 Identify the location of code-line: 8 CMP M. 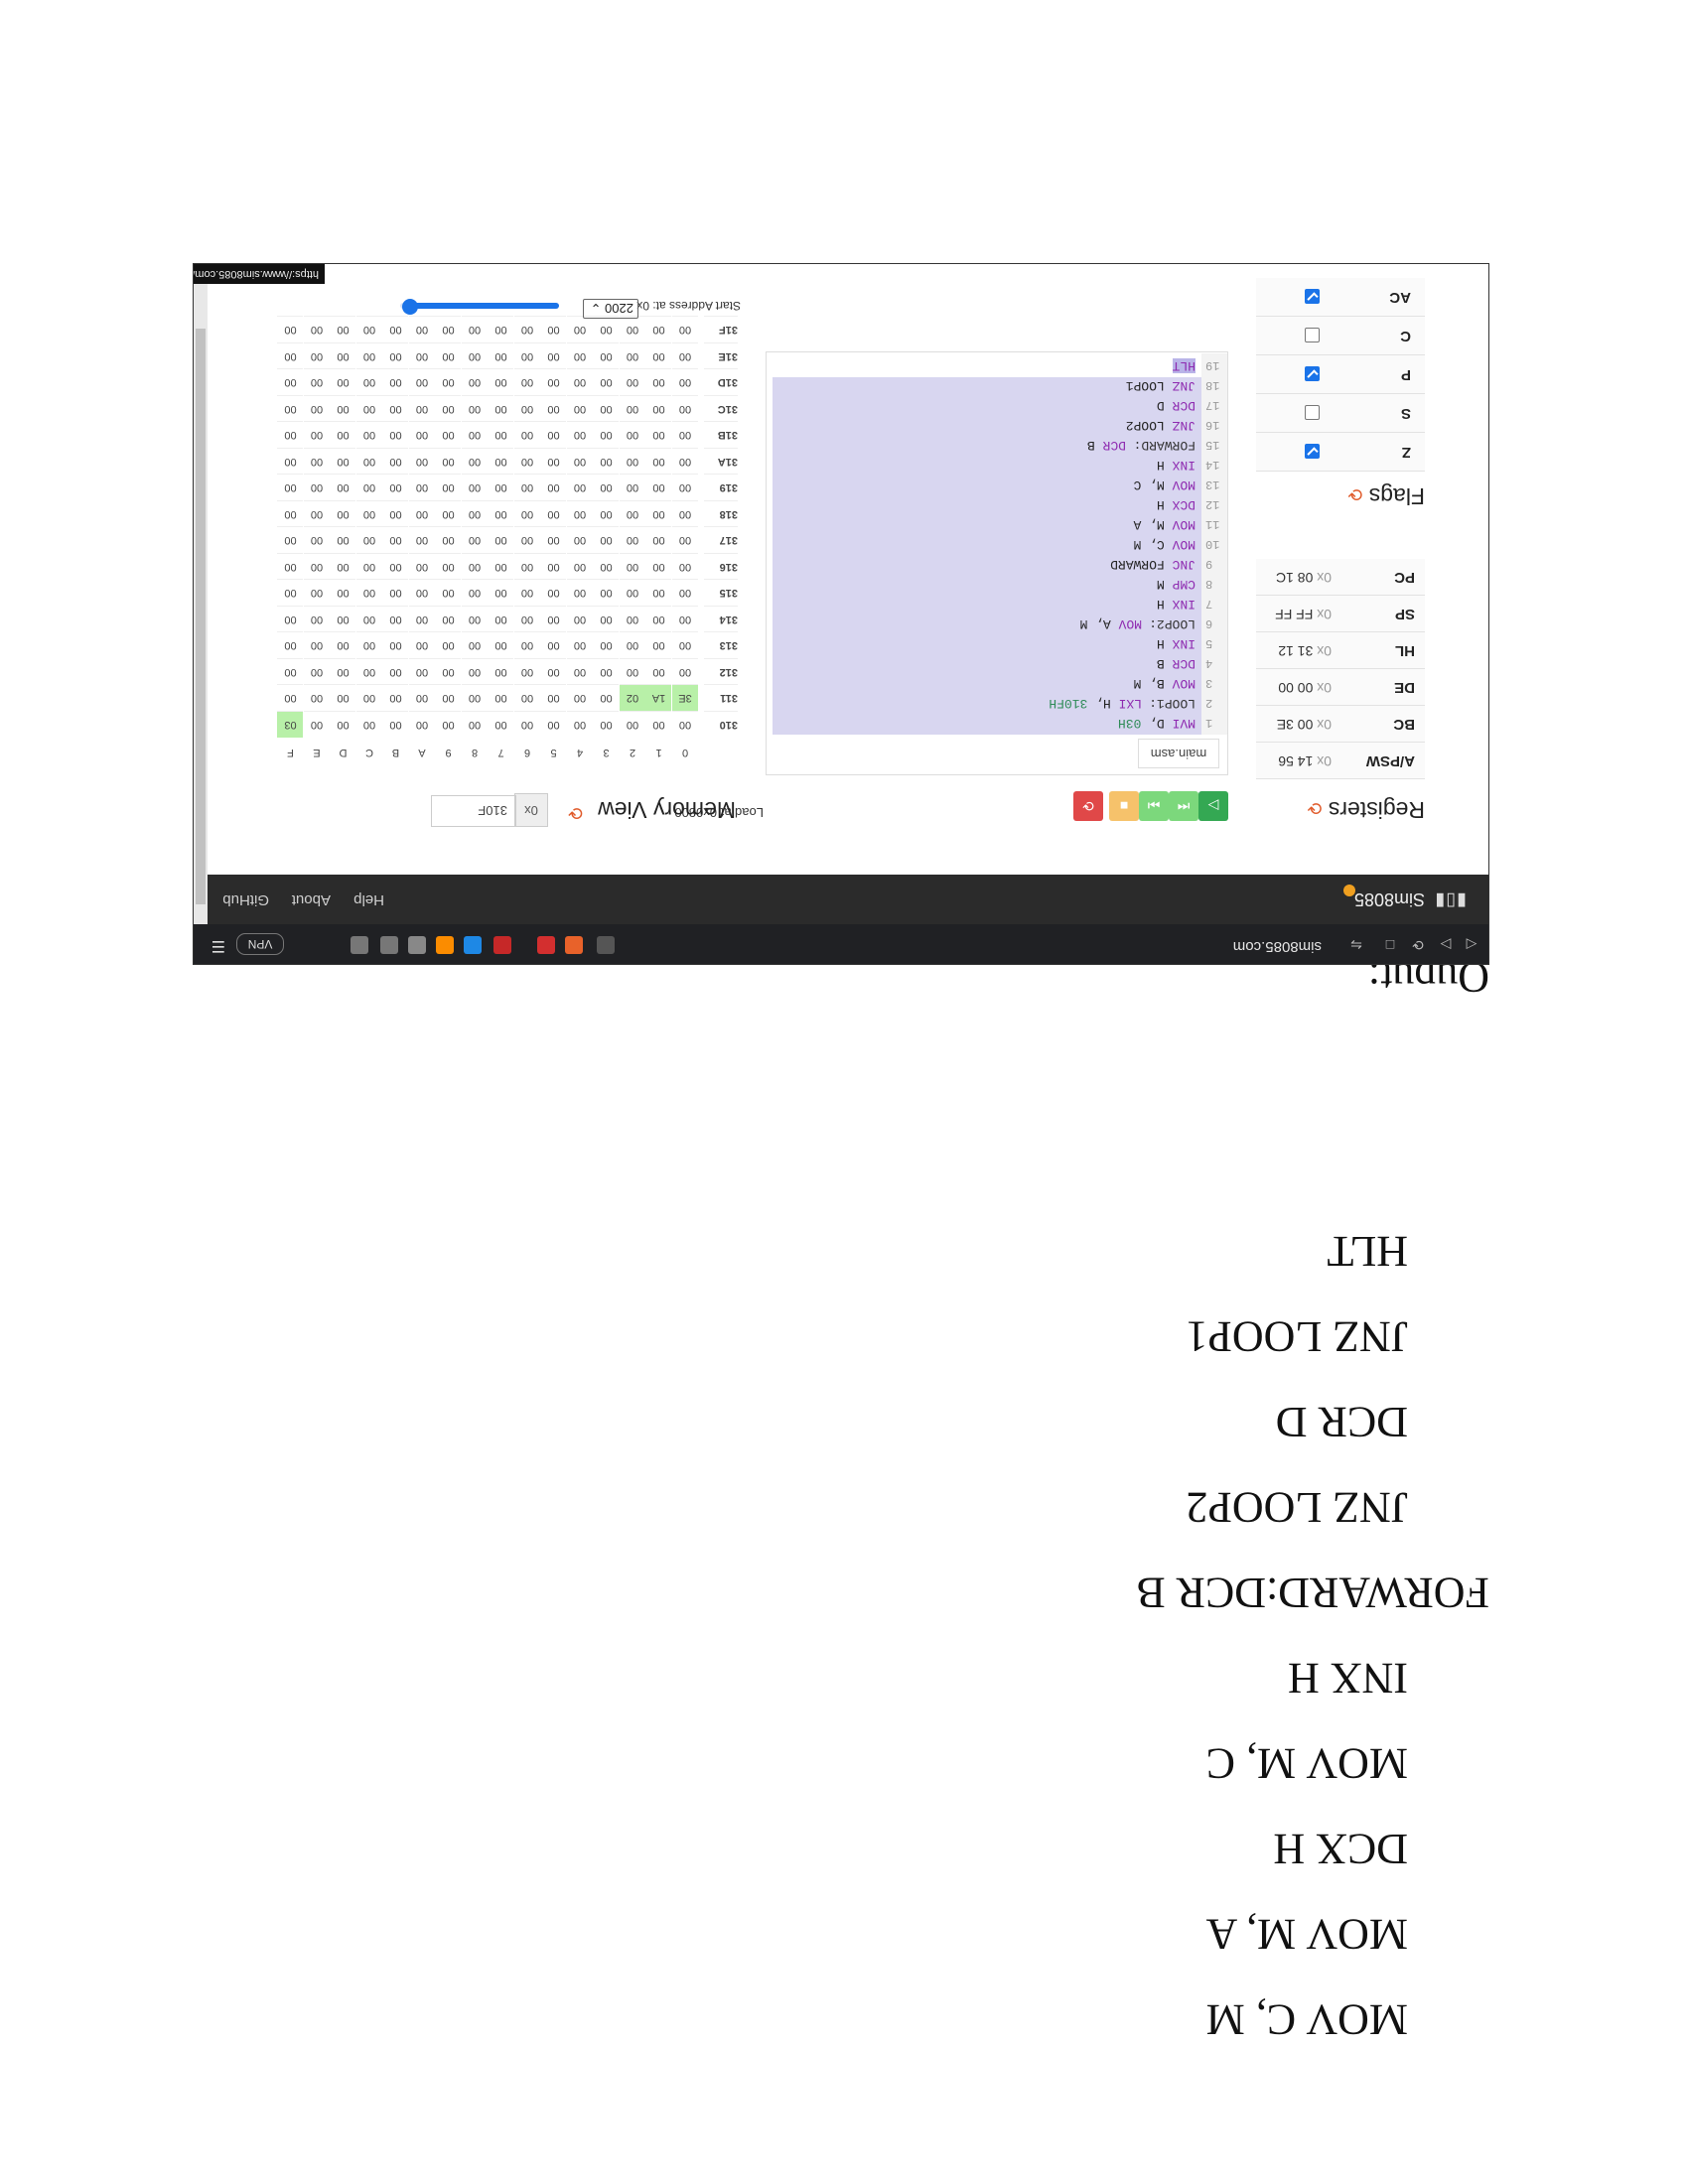
(999, 584).